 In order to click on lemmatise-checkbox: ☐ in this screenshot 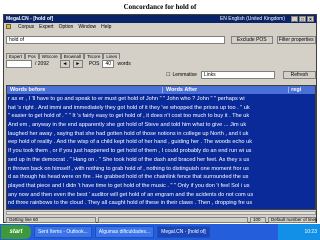, I will do `click(168, 75)`.